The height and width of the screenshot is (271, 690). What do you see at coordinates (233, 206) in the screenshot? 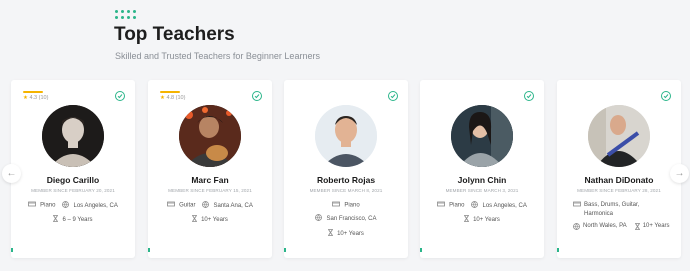
I see `location-label: Santa Ana, CA` at bounding box center [233, 206].